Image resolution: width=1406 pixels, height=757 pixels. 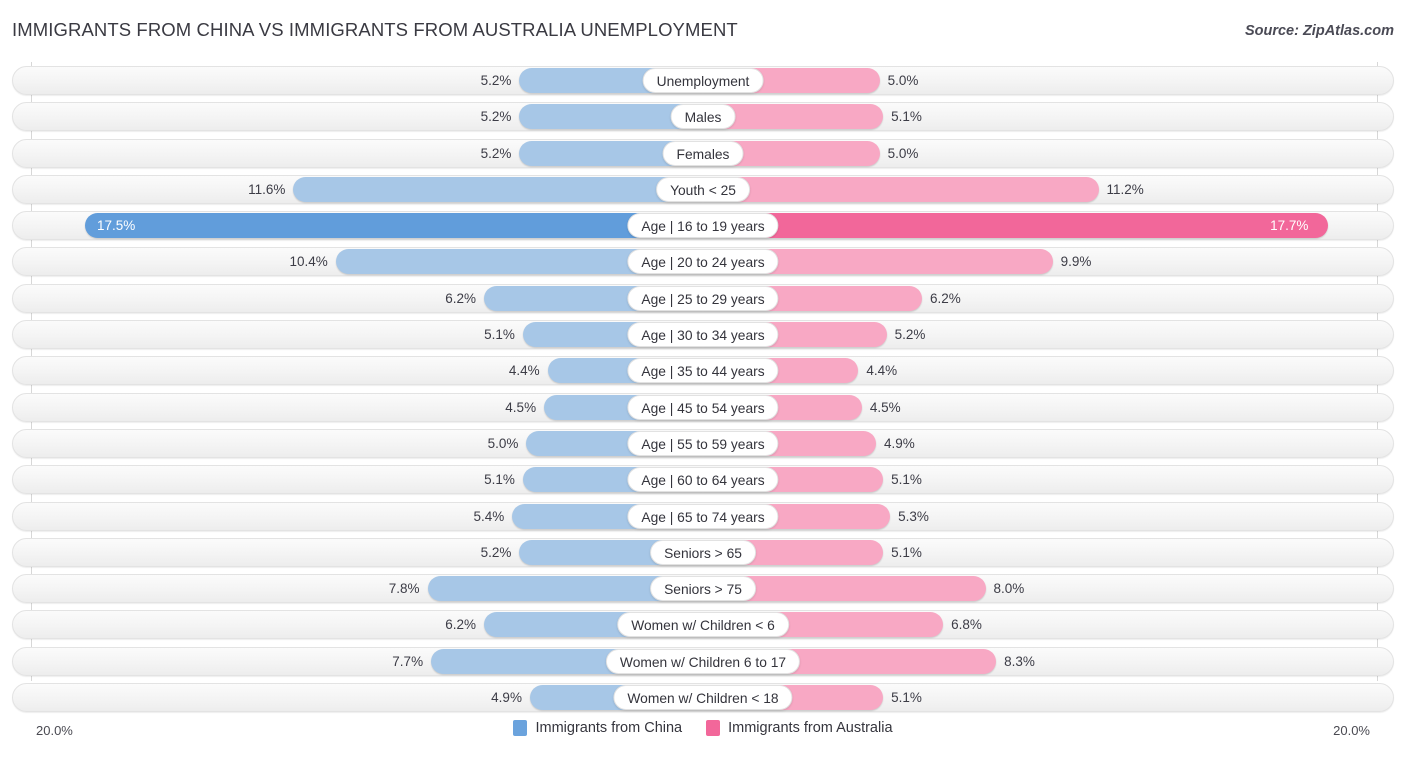 I want to click on chart-row: 17.5% 17.7% Age | 16 to 19 years, so click(x=703, y=225).